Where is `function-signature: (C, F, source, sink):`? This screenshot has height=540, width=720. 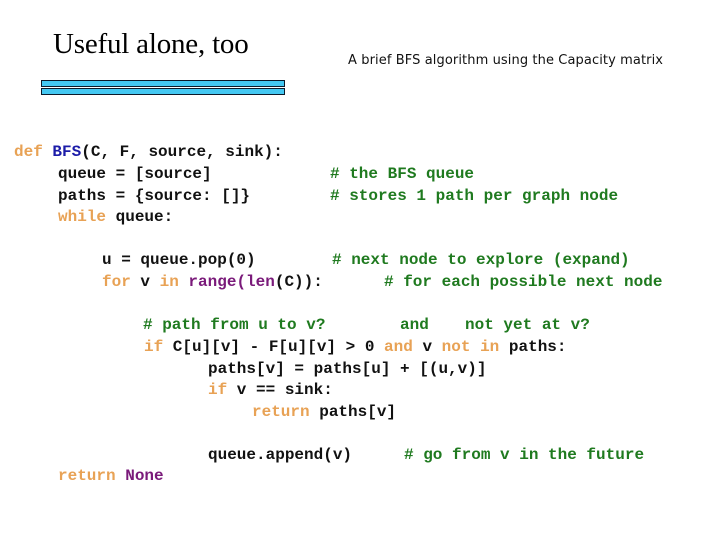 function-signature: (C, F, source, sink): is located at coordinates (182, 152).